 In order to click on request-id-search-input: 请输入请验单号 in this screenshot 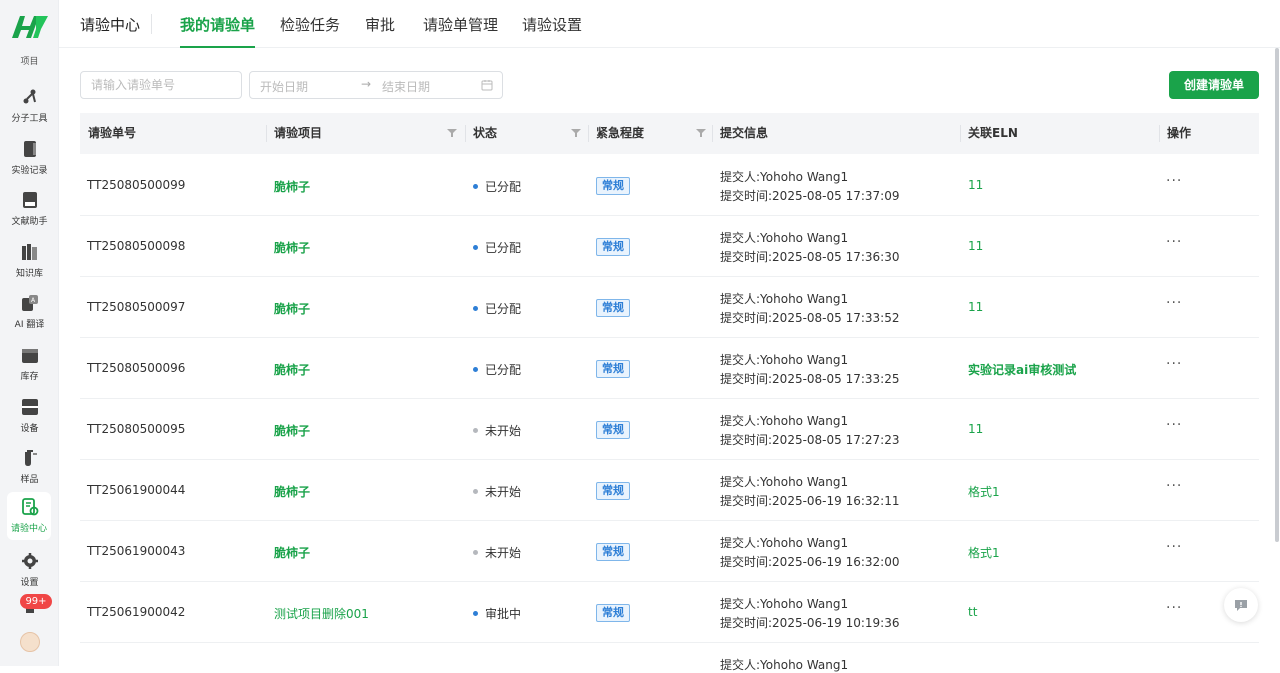, I will do `click(161, 85)`.